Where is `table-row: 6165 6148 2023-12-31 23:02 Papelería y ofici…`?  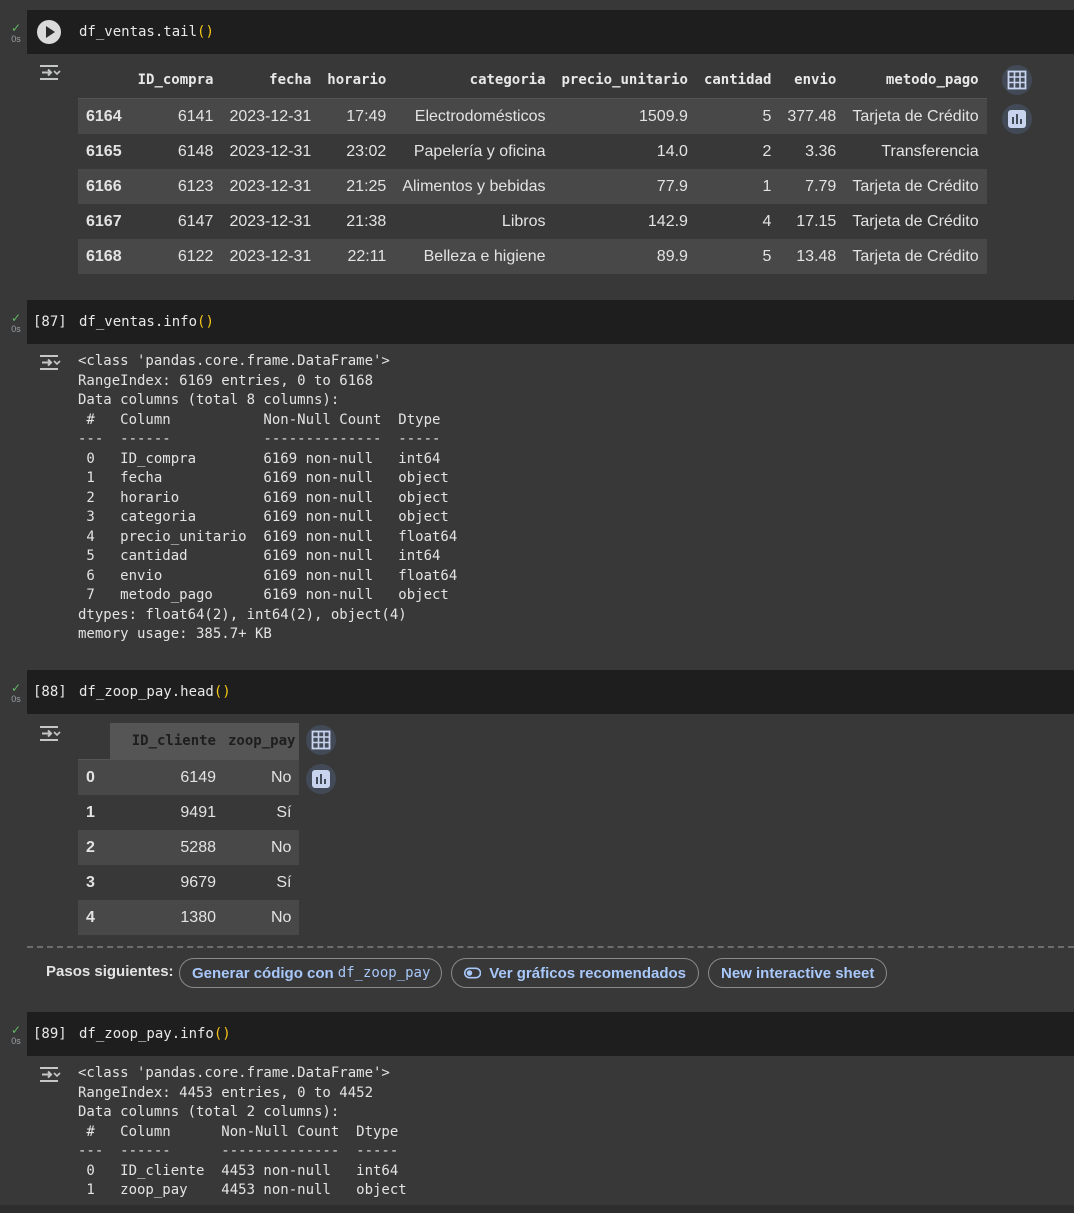
table-row: 6165 6148 2023-12-31 23:02 Papelería y ofici… is located at coordinates (532, 151).